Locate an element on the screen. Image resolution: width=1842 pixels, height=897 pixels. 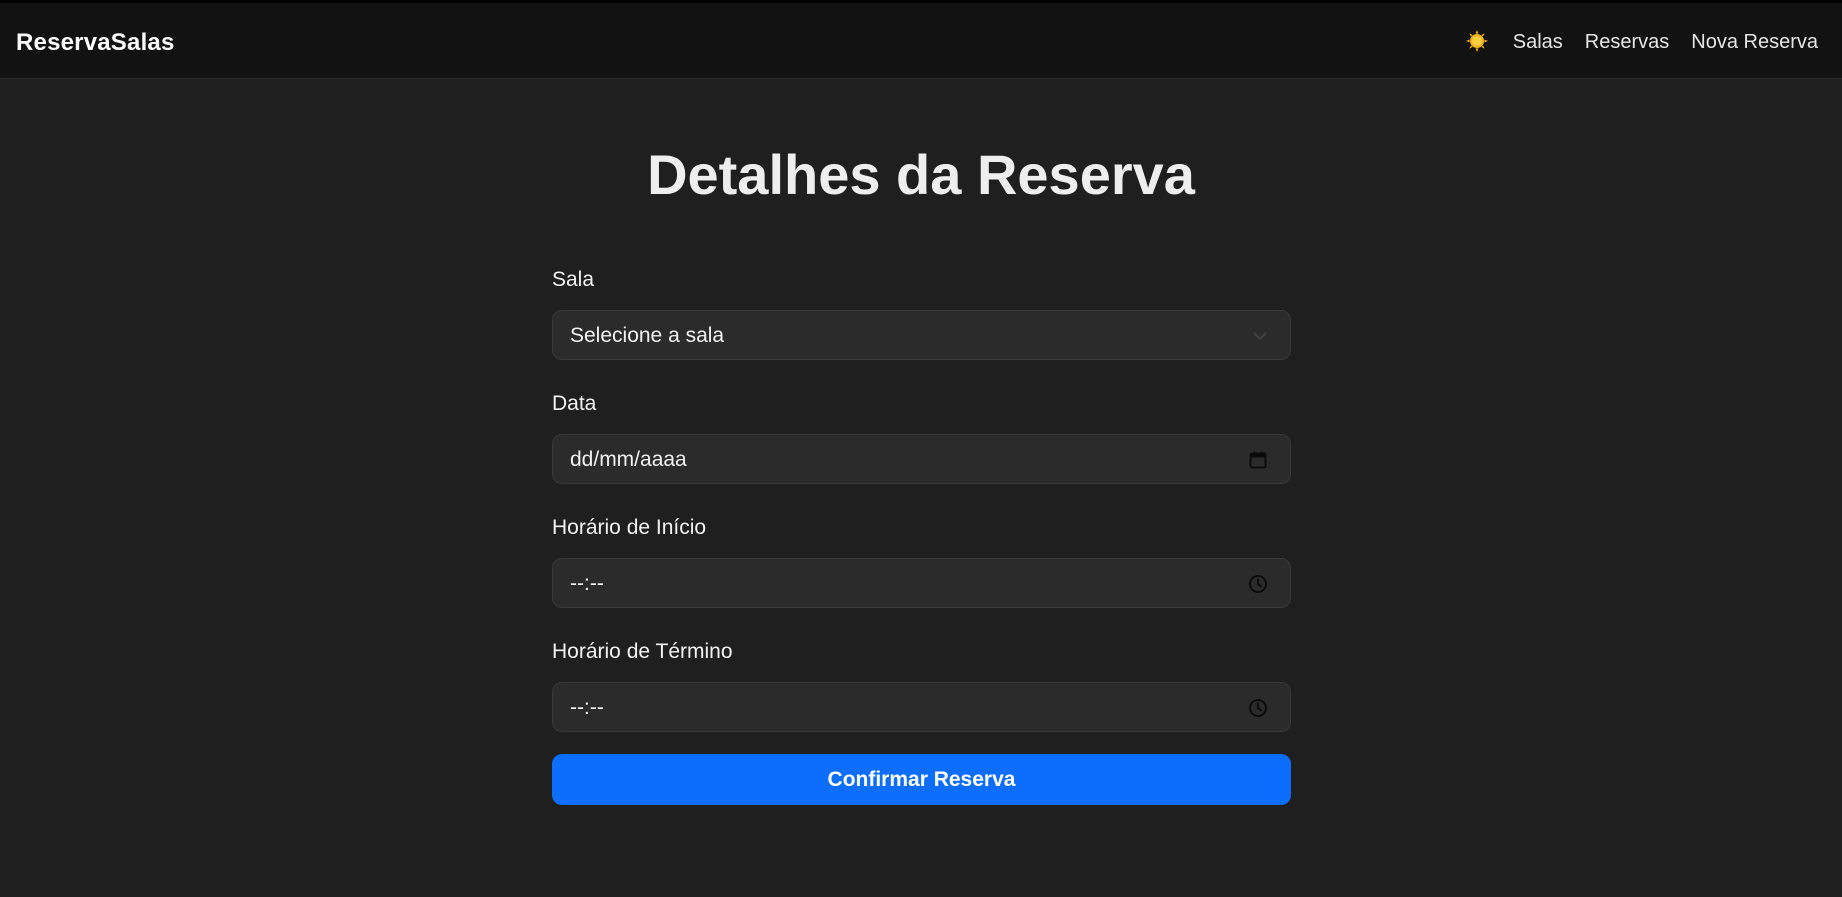
nav-link-nova-reserva: Nova Reserva is located at coordinates (1754, 42).